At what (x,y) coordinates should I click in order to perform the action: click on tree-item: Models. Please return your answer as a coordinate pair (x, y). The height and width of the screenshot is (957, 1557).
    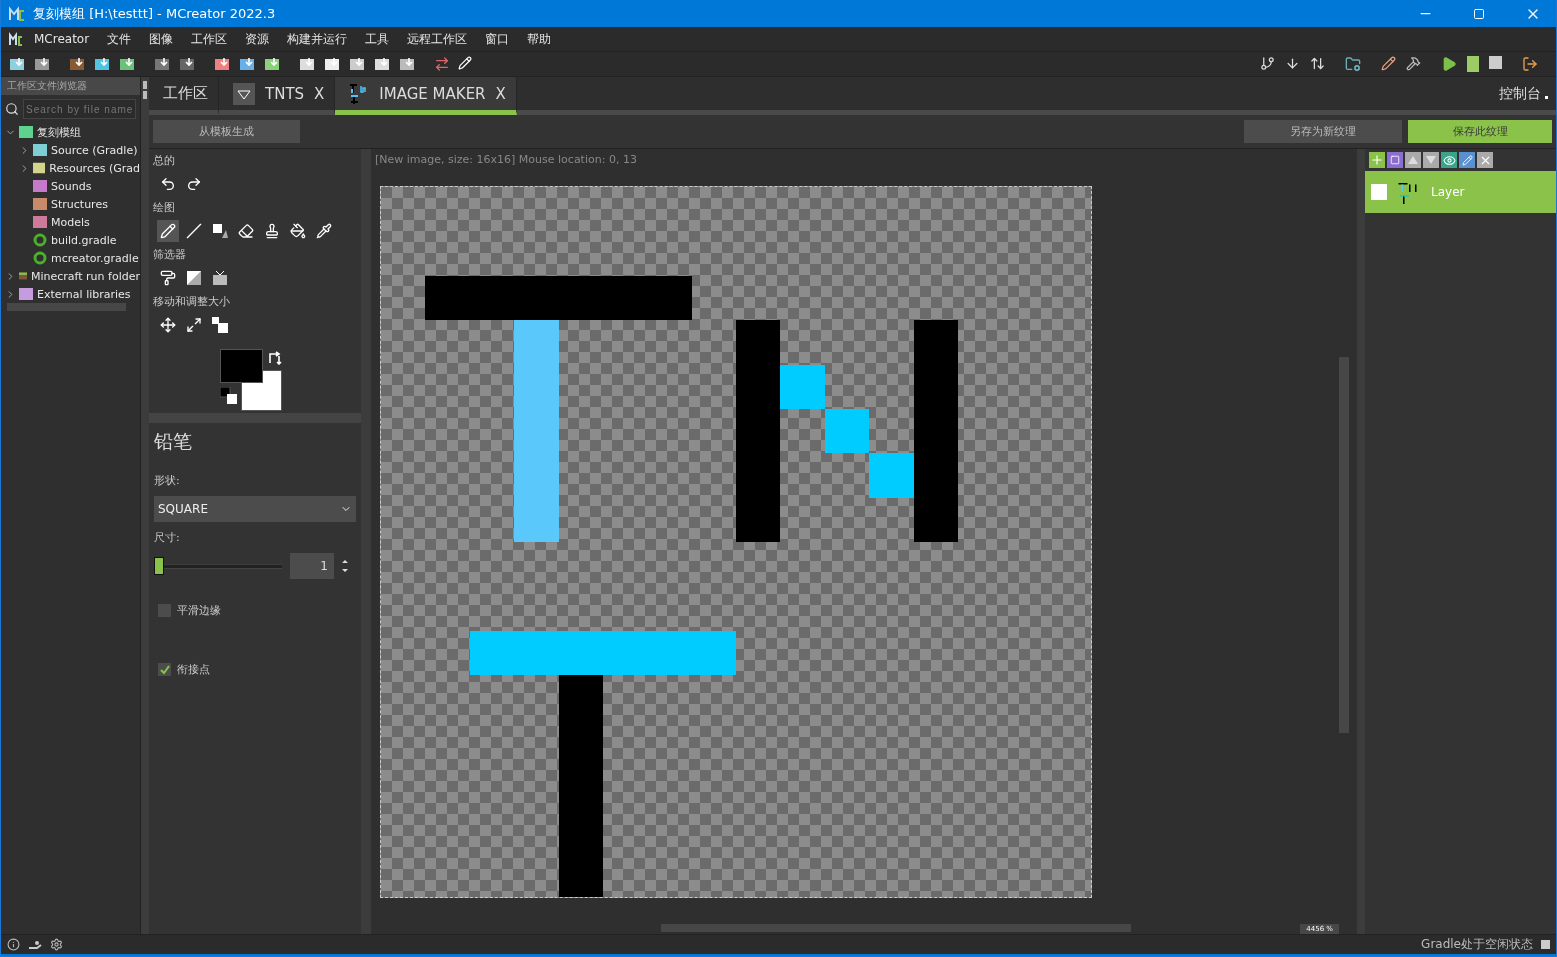
    Looking at the image, I should click on (70, 222).